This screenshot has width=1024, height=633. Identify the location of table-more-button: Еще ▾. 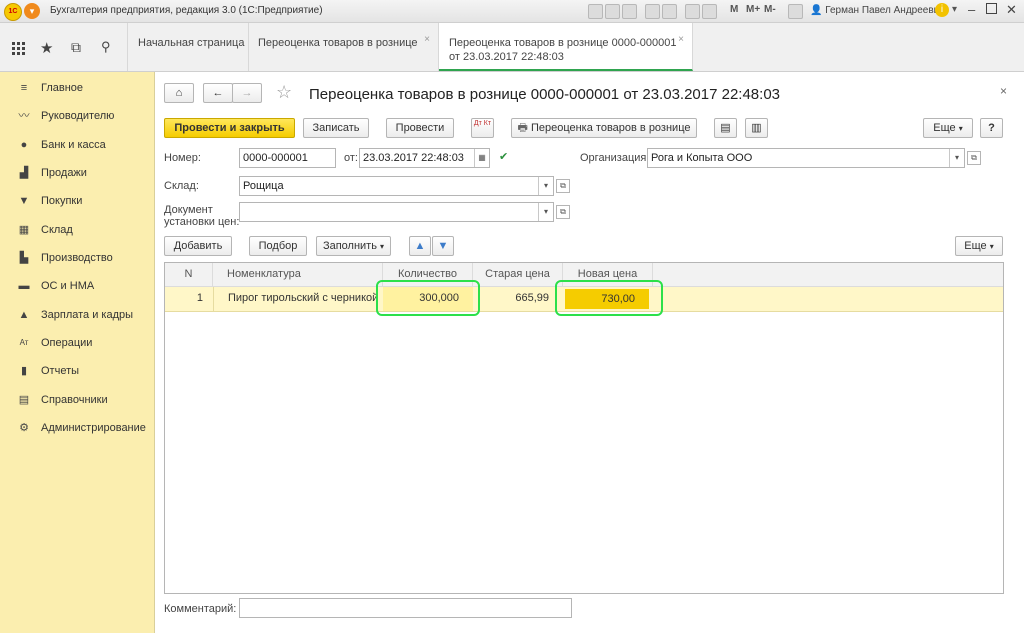
(979, 246).